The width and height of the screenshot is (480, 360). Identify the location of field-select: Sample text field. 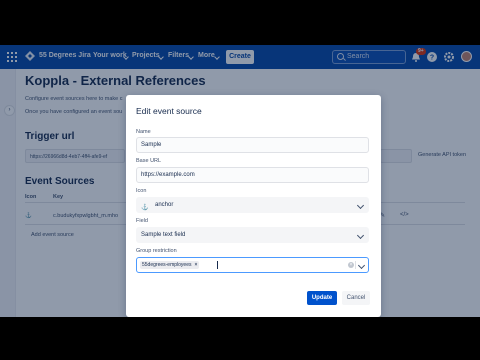
(252, 235).